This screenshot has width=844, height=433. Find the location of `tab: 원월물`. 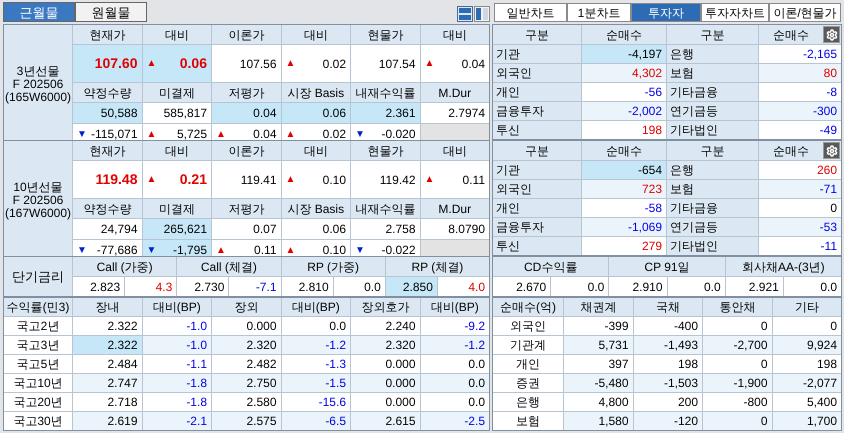

tab: 원월물 is located at coordinates (111, 12).